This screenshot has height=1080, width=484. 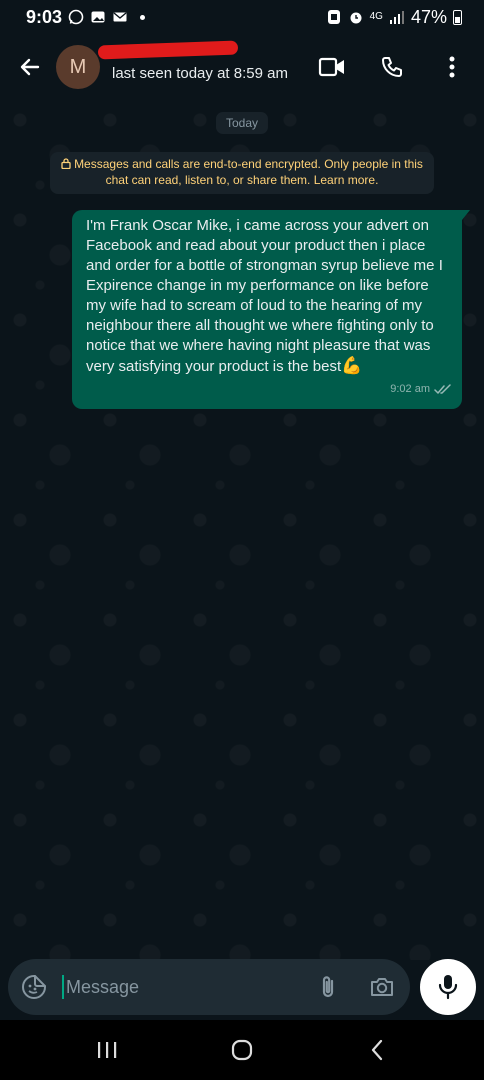 I want to click on header-actions, so click(x=392, y=67).